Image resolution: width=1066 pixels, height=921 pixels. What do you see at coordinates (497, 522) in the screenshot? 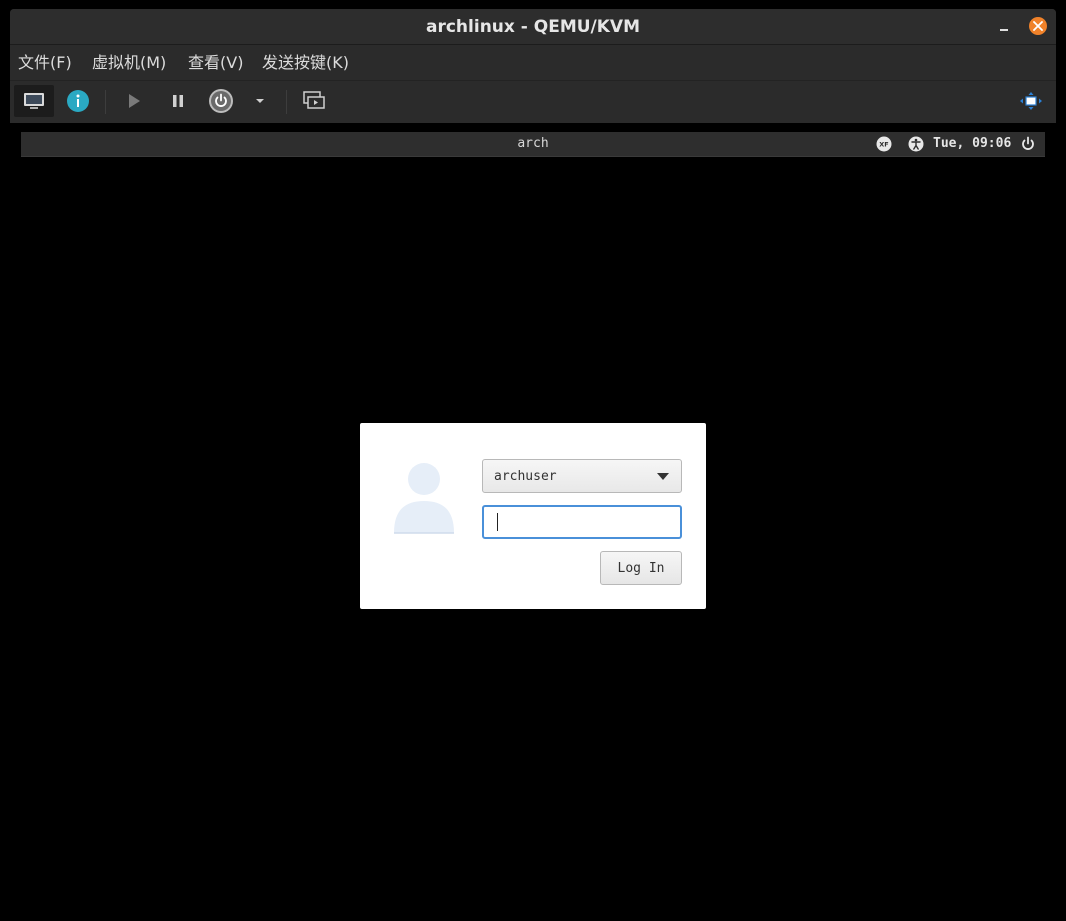
I see `text-caret` at bounding box center [497, 522].